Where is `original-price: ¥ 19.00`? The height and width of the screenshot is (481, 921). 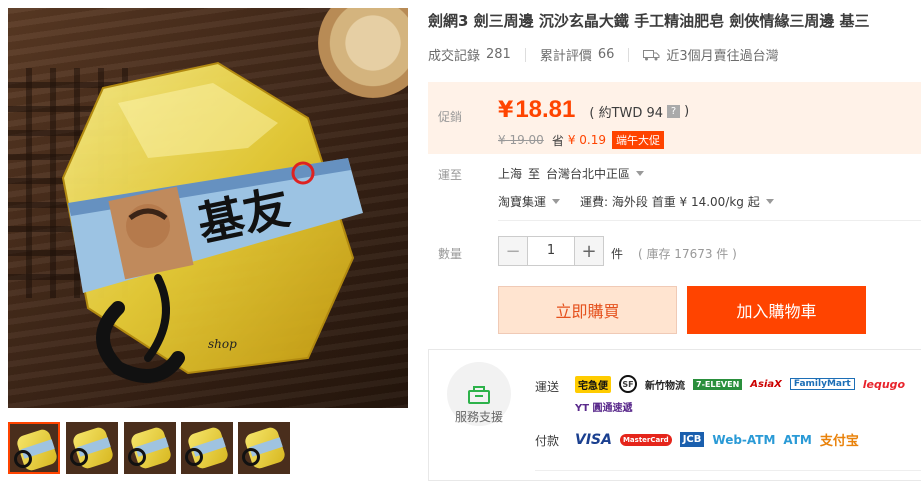
original-price: ¥ 19.00 is located at coordinates (521, 140).